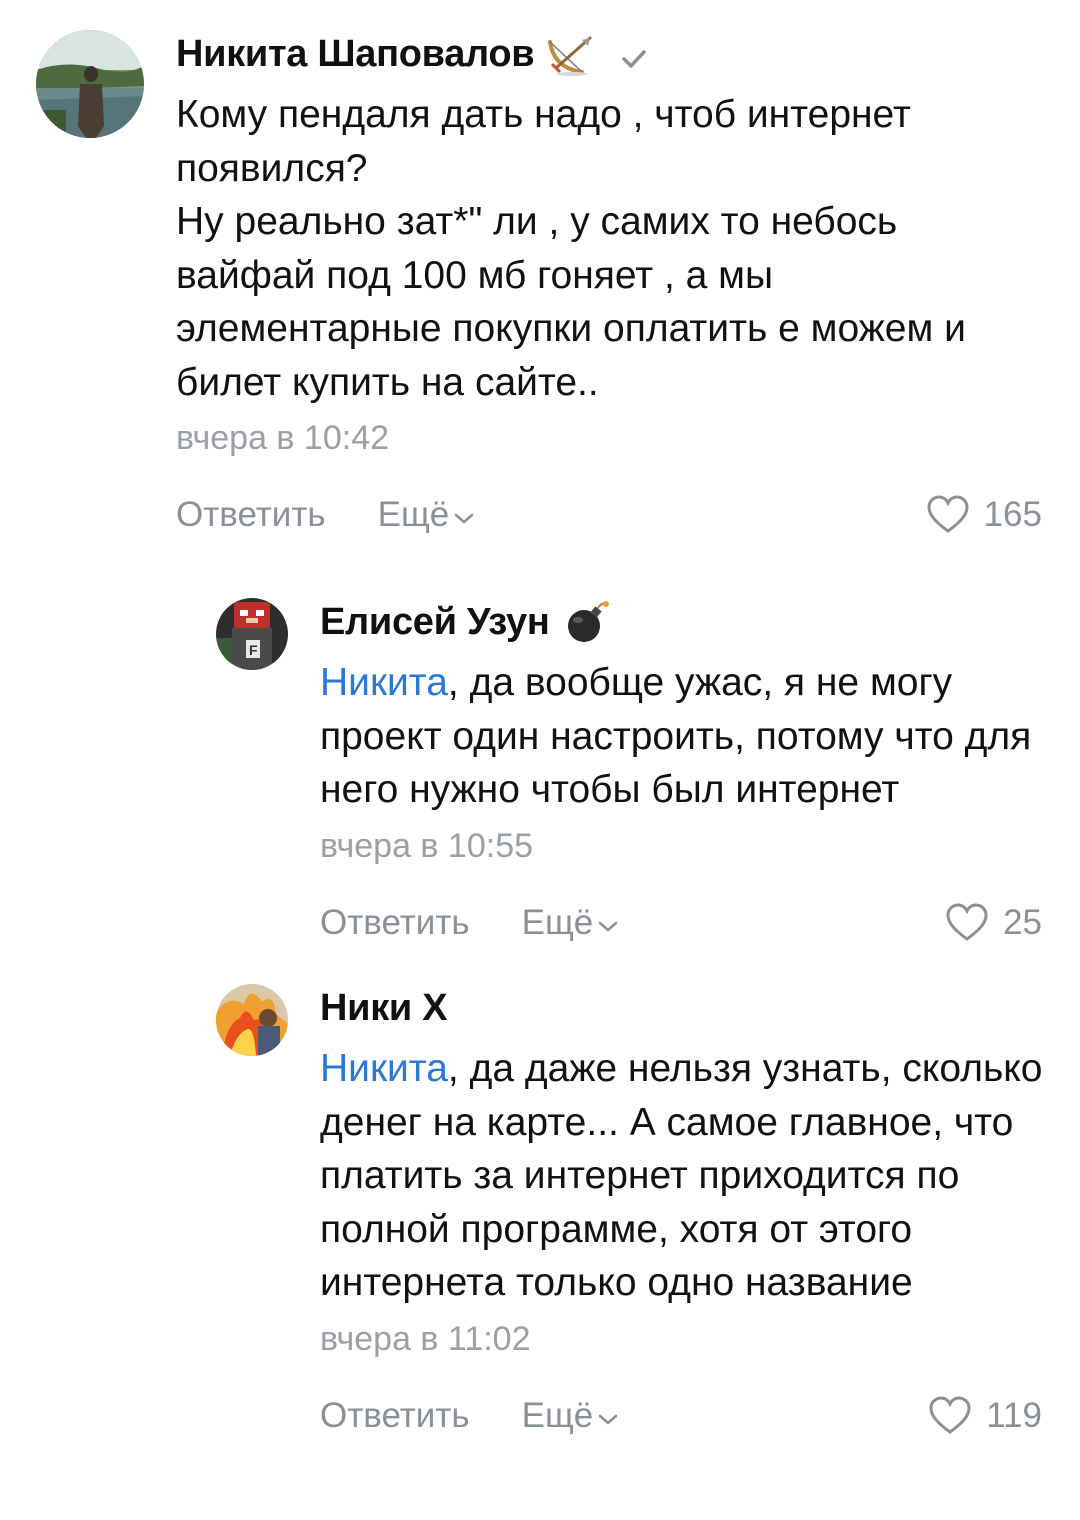  What do you see at coordinates (253, 650) in the screenshot?
I see `svg-text: F` at bounding box center [253, 650].